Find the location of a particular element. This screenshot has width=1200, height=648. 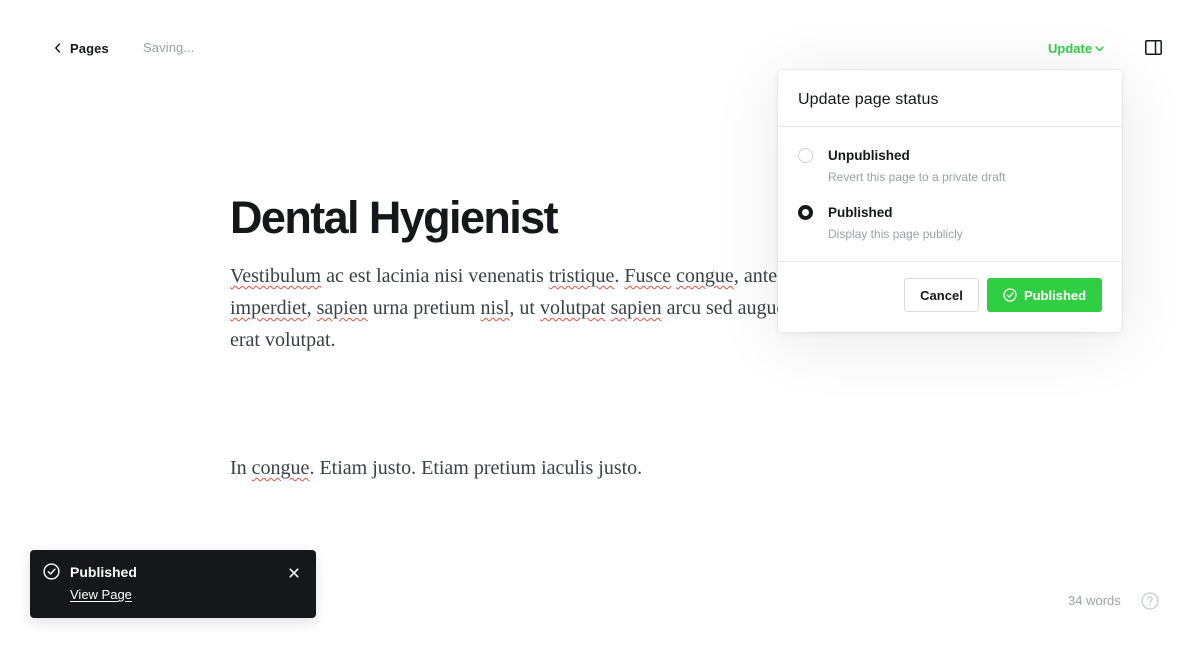

settings-menu-toggle is located at coordinates (1154, 48).